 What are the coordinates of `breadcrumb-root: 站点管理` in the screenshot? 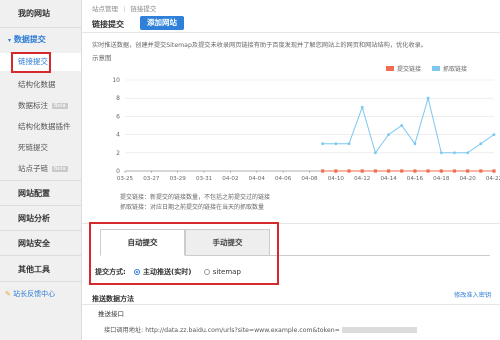 It's located at (105, 9).